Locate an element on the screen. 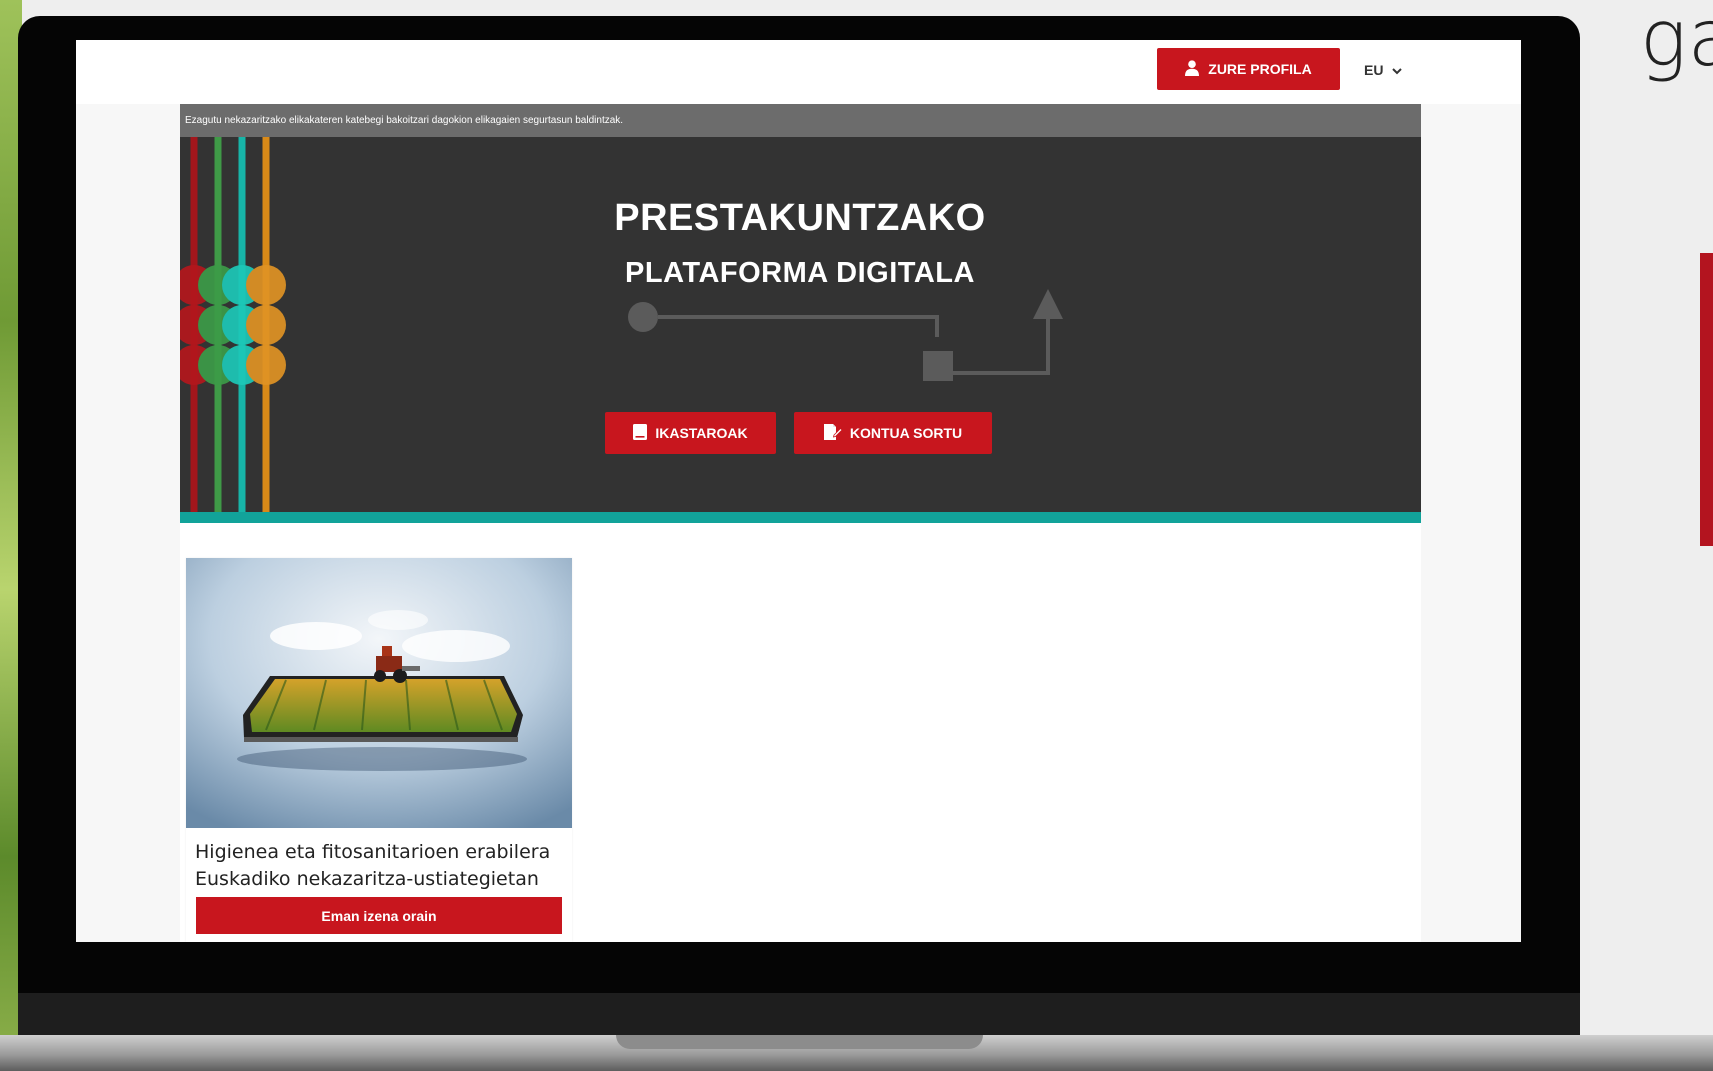  courses-button: IKASTAROAK is located at coordinates (690, 433).